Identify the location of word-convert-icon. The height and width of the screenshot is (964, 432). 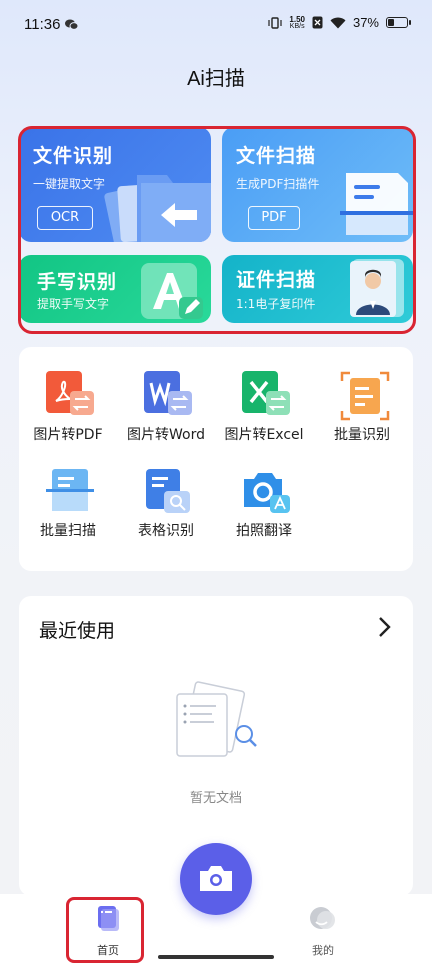
(168, 393).